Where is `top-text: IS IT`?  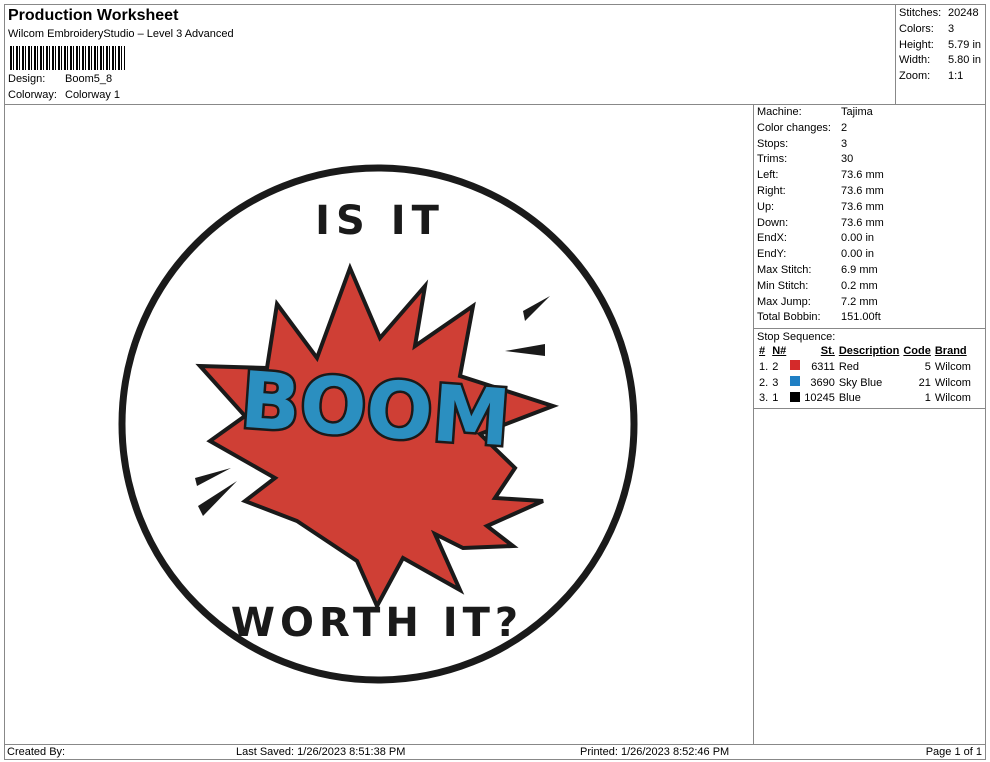
top-text: IS IT is located at coordinates (380, 221).